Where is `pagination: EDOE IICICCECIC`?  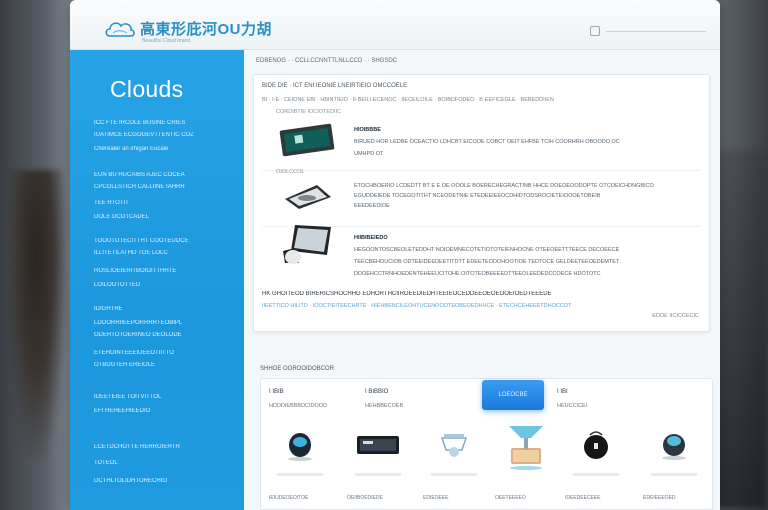 pagination: EDOE IICICCECIC is located at coordinates (675, 316).